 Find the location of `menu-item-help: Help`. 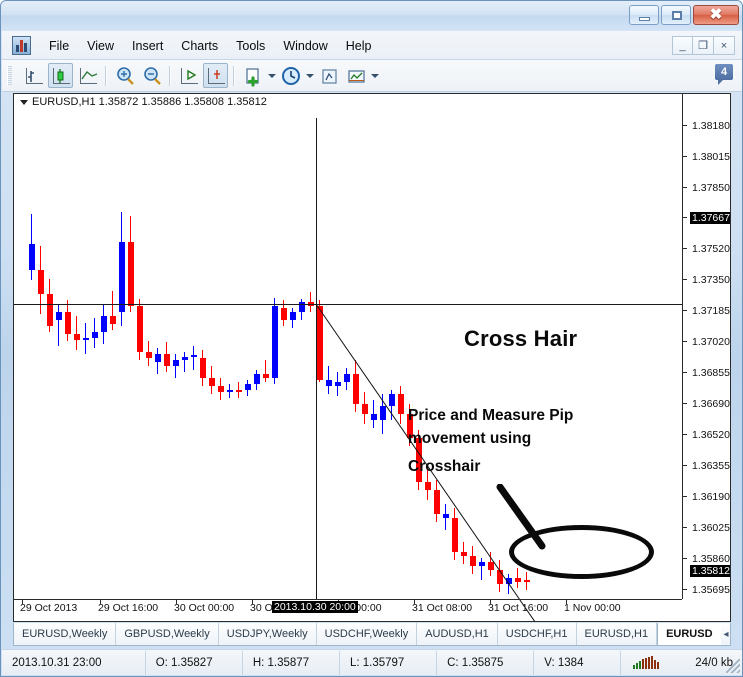

menu-item-help: Help is located at coordinates (359, 46).